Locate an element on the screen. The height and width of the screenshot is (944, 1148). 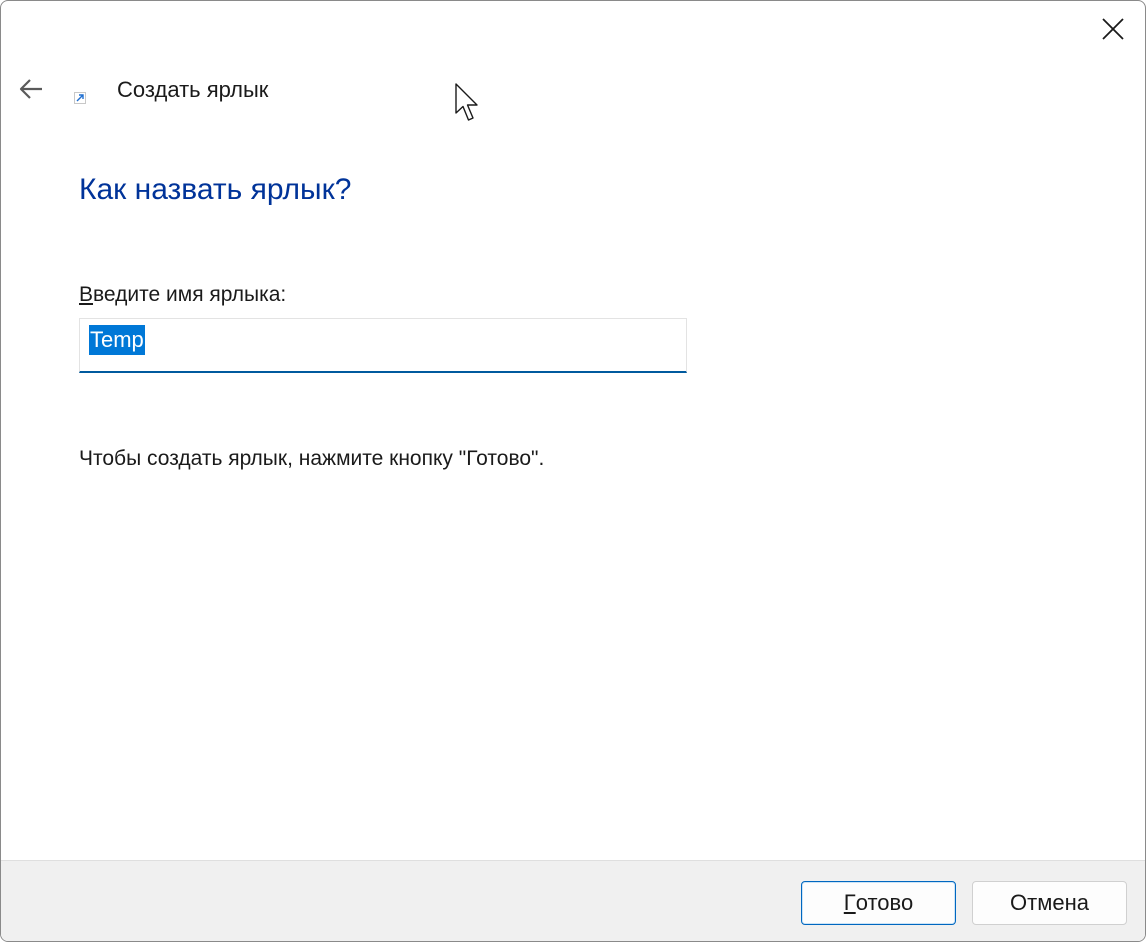
button-bar: Готово Отмена is located at coordinates (573, 900).